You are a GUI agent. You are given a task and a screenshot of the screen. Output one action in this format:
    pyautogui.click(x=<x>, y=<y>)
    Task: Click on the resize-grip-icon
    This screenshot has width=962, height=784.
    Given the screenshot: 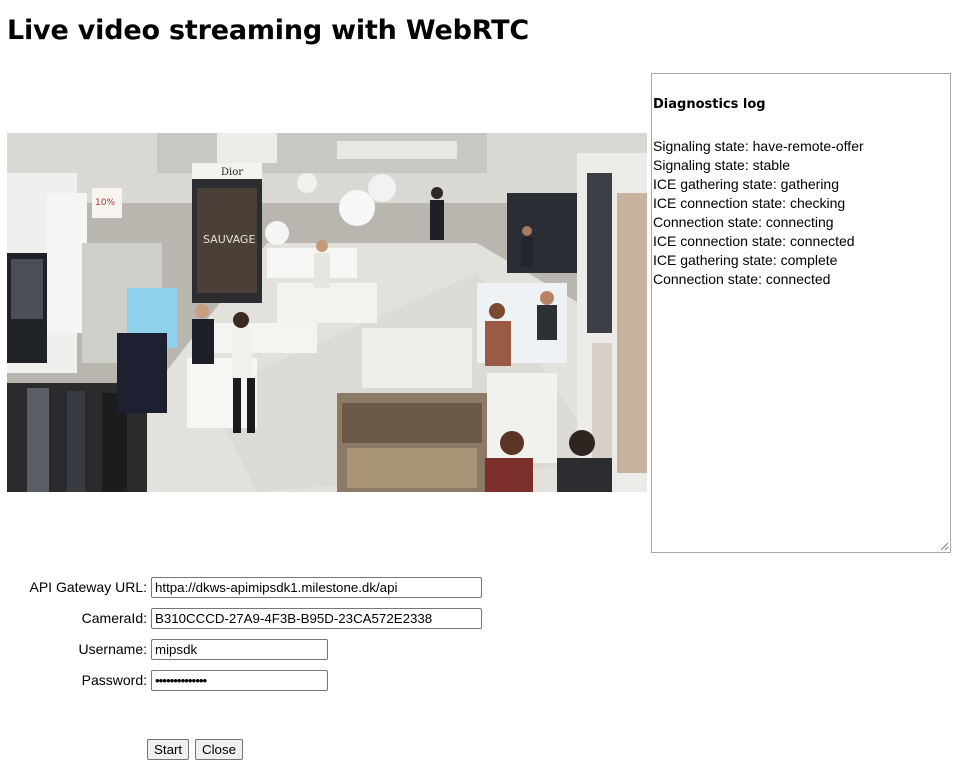 What is the action you would take?
    pyautogui.click(x=944, y=546)
    